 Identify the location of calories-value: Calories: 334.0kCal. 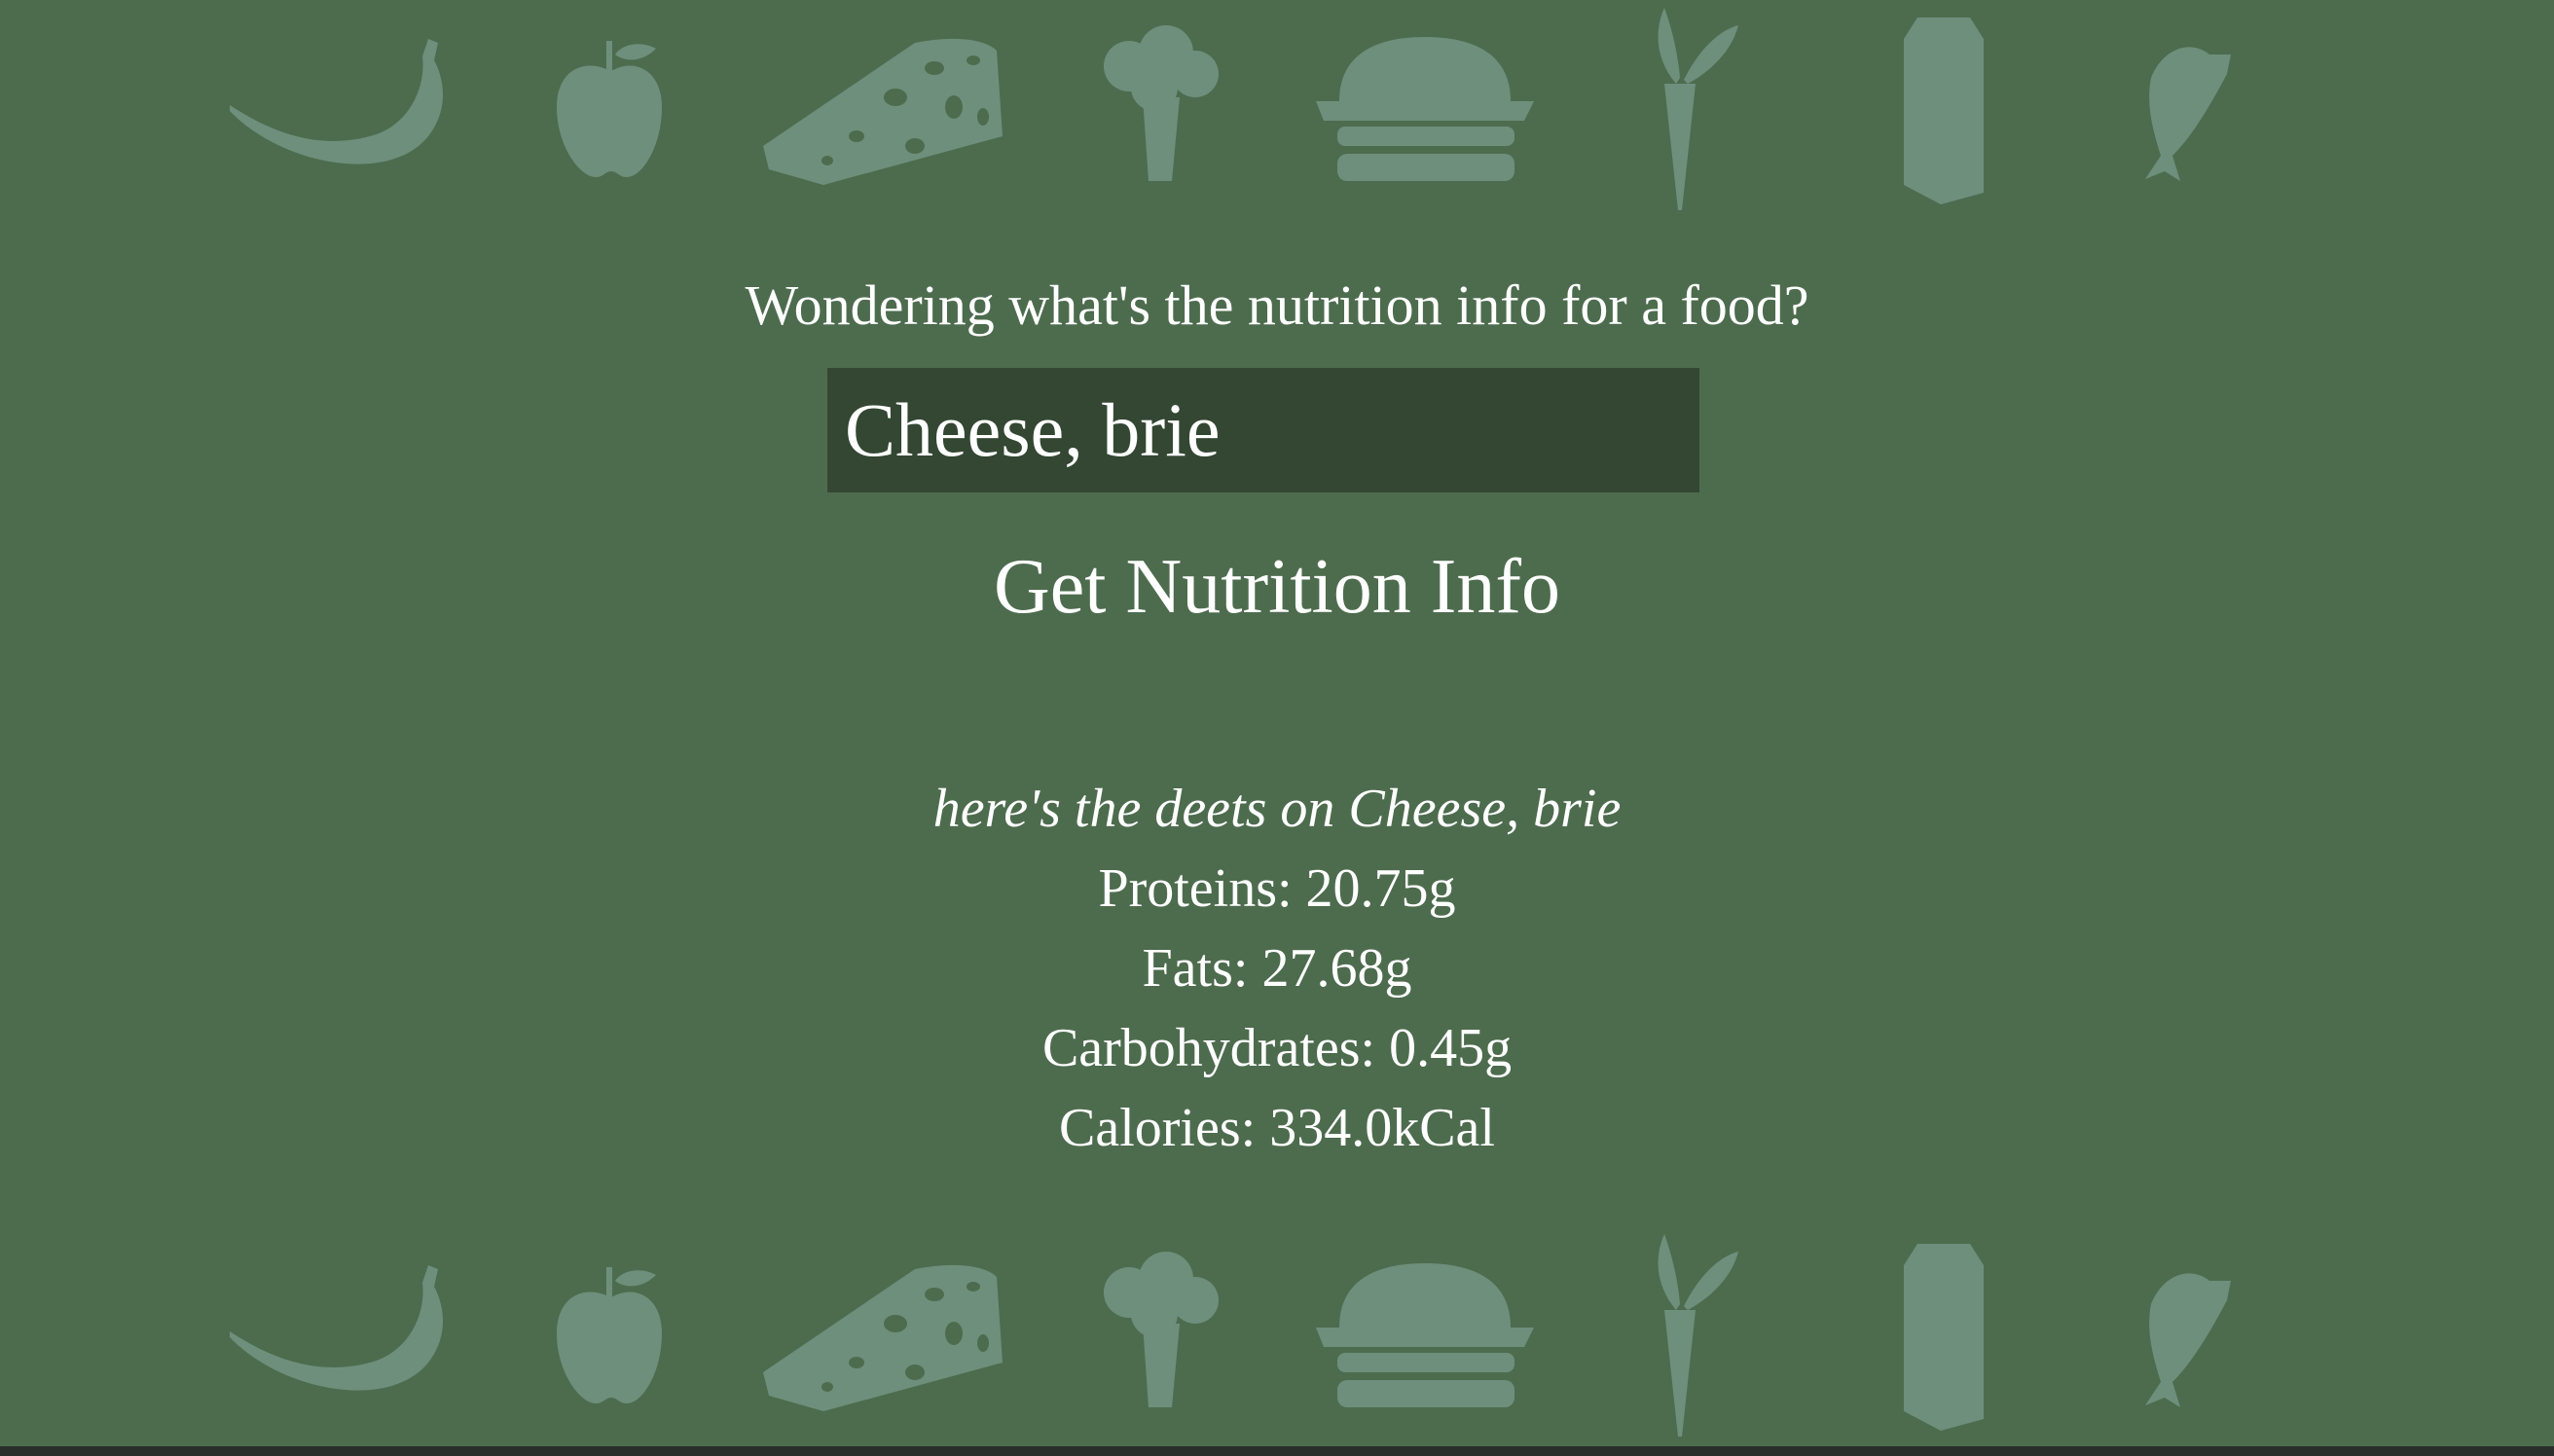
(1277, 1128).